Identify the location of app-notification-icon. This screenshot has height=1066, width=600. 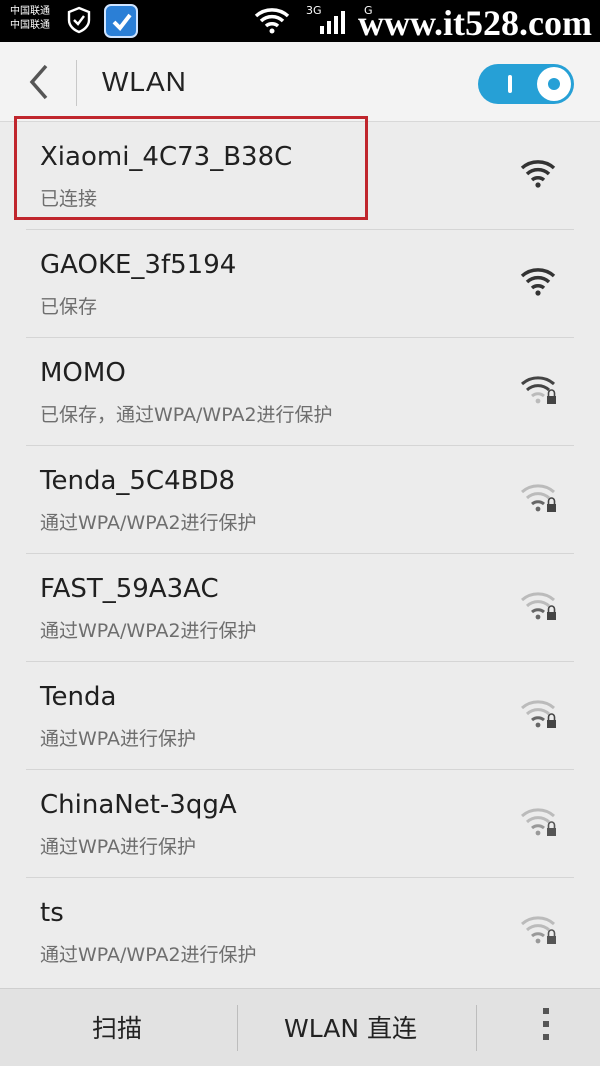
(121, 21).